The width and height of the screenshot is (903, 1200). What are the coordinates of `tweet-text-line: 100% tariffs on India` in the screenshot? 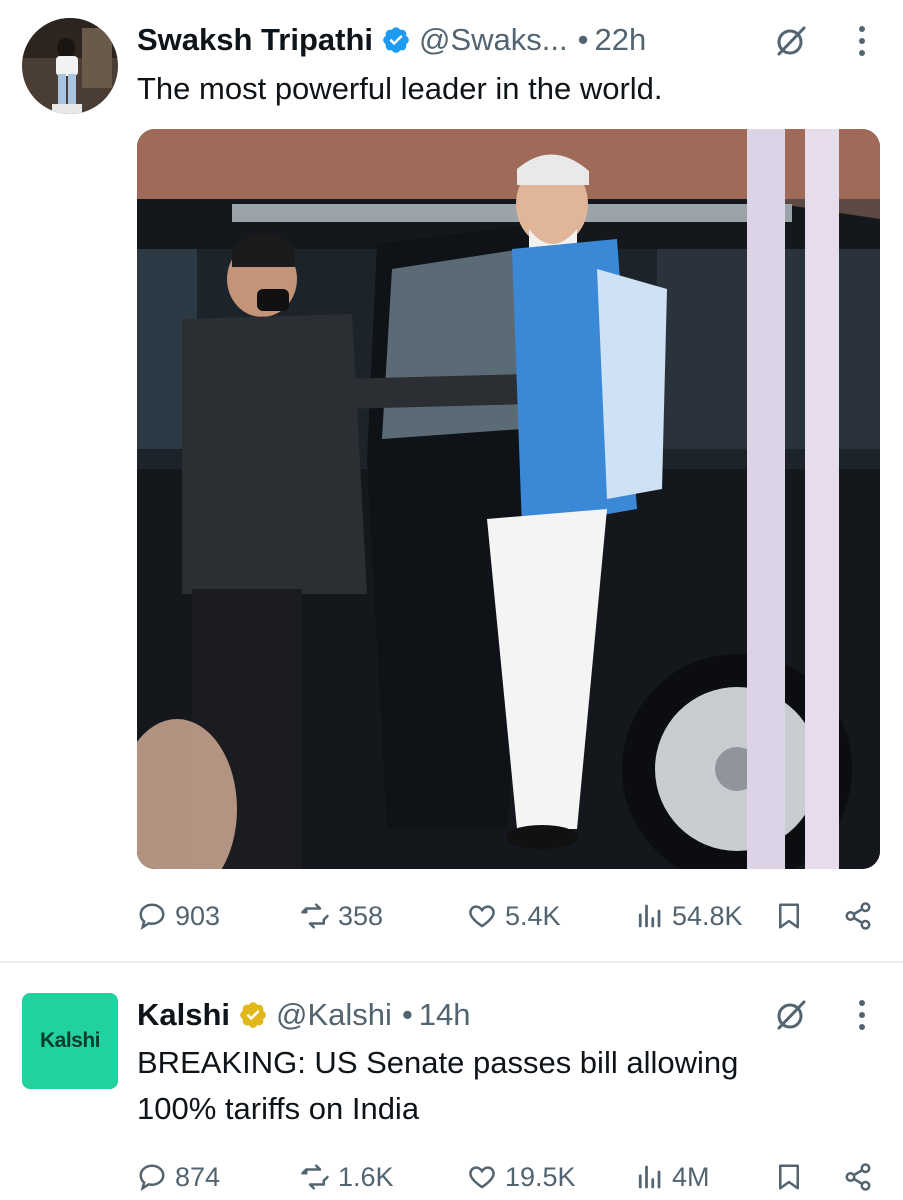 It's located at (278, 1108).